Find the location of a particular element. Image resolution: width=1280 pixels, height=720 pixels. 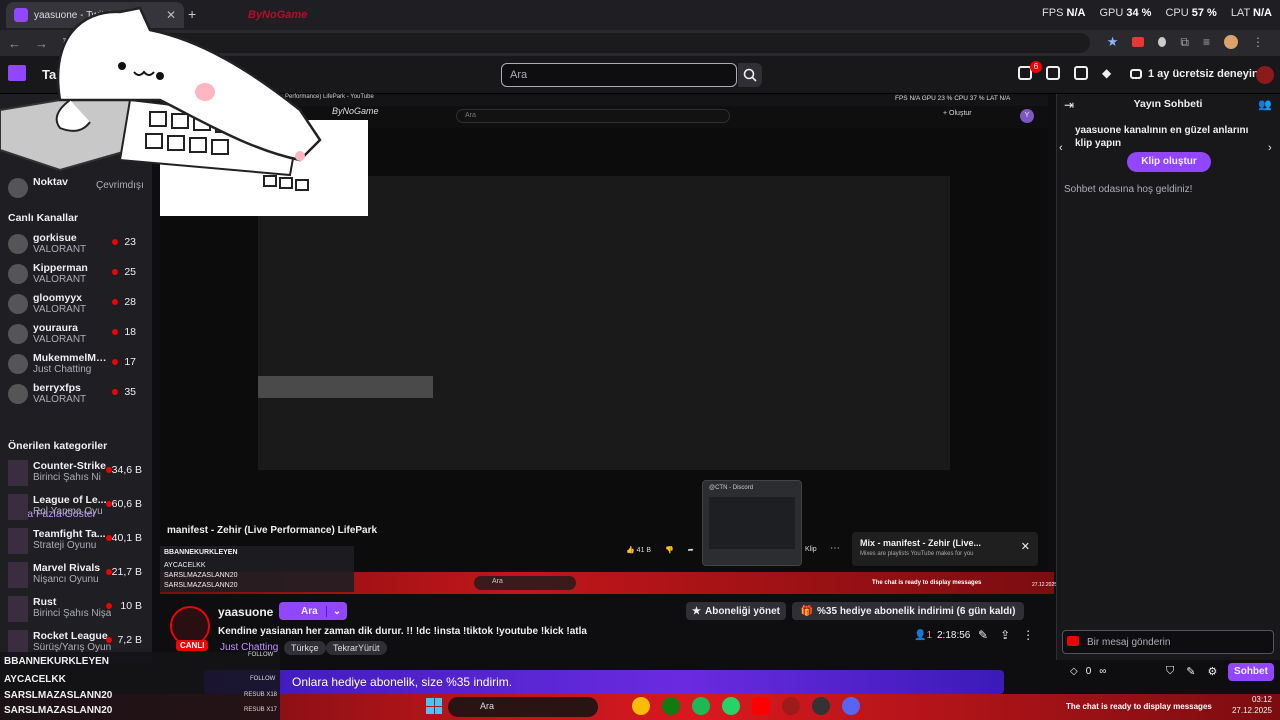

prime-icon is located at coordinates (1136, 74).